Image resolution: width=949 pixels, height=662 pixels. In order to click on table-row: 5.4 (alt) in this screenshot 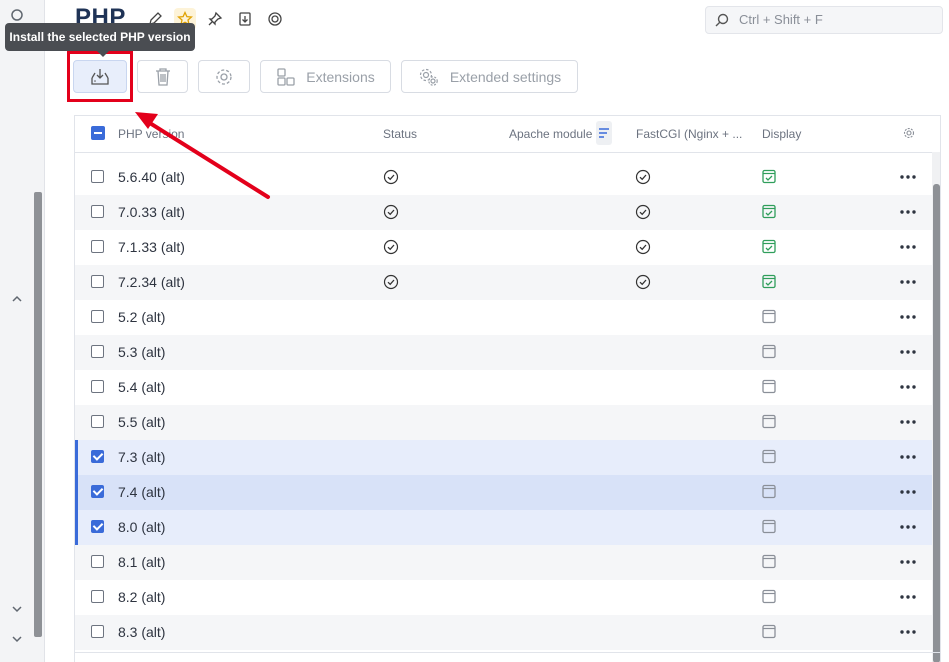, I will do `click(503, 387)`.